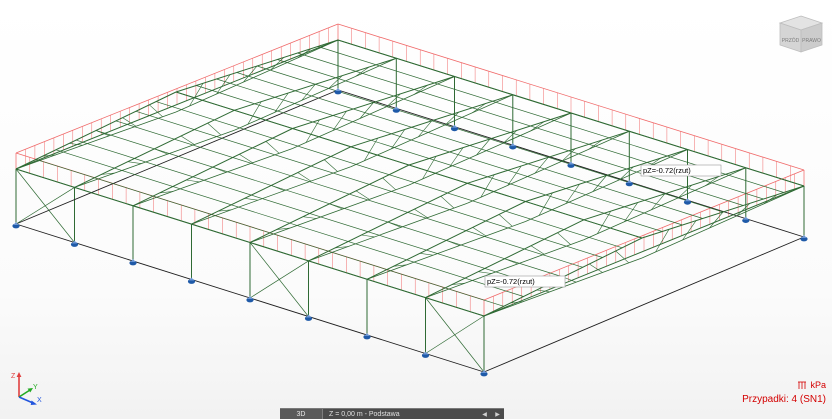  I want to click on unit-text: kPa, so click(818, 385).